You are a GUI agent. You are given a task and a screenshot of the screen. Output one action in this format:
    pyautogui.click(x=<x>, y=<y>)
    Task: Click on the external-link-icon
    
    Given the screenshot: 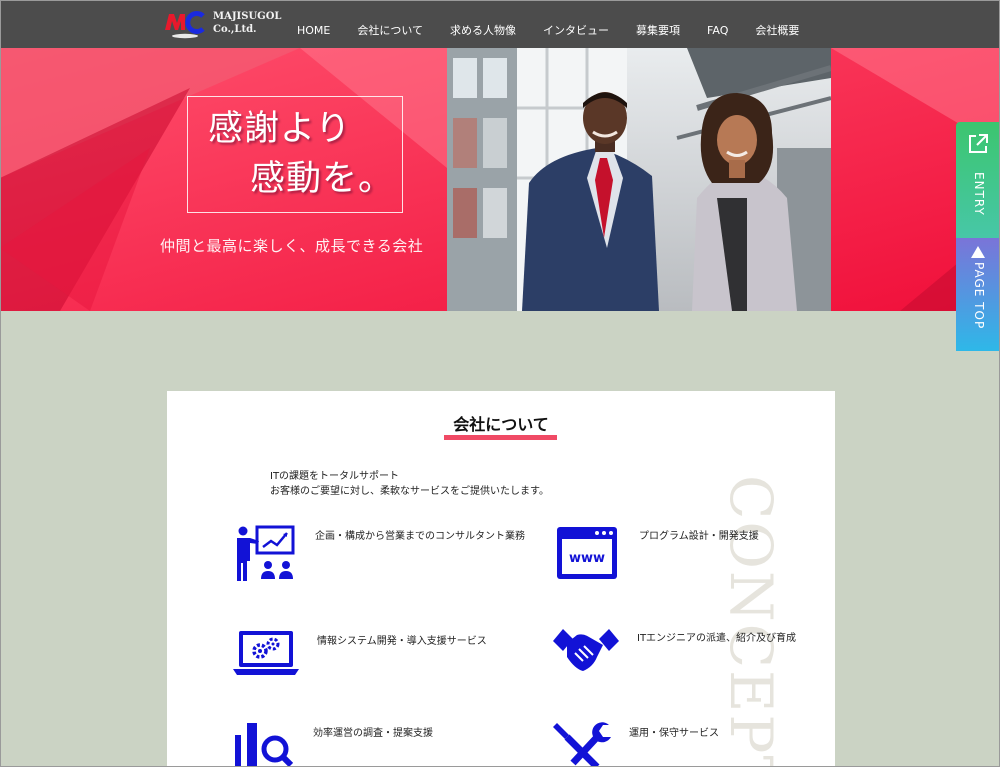 What is the action you would take?
    pyautogui.click(x=978, y=143)
    